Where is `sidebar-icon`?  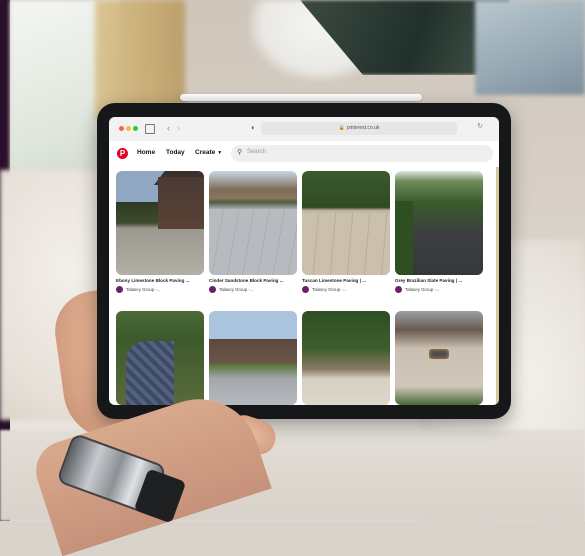
sidebar-icon is located at coordinates (150, 129).